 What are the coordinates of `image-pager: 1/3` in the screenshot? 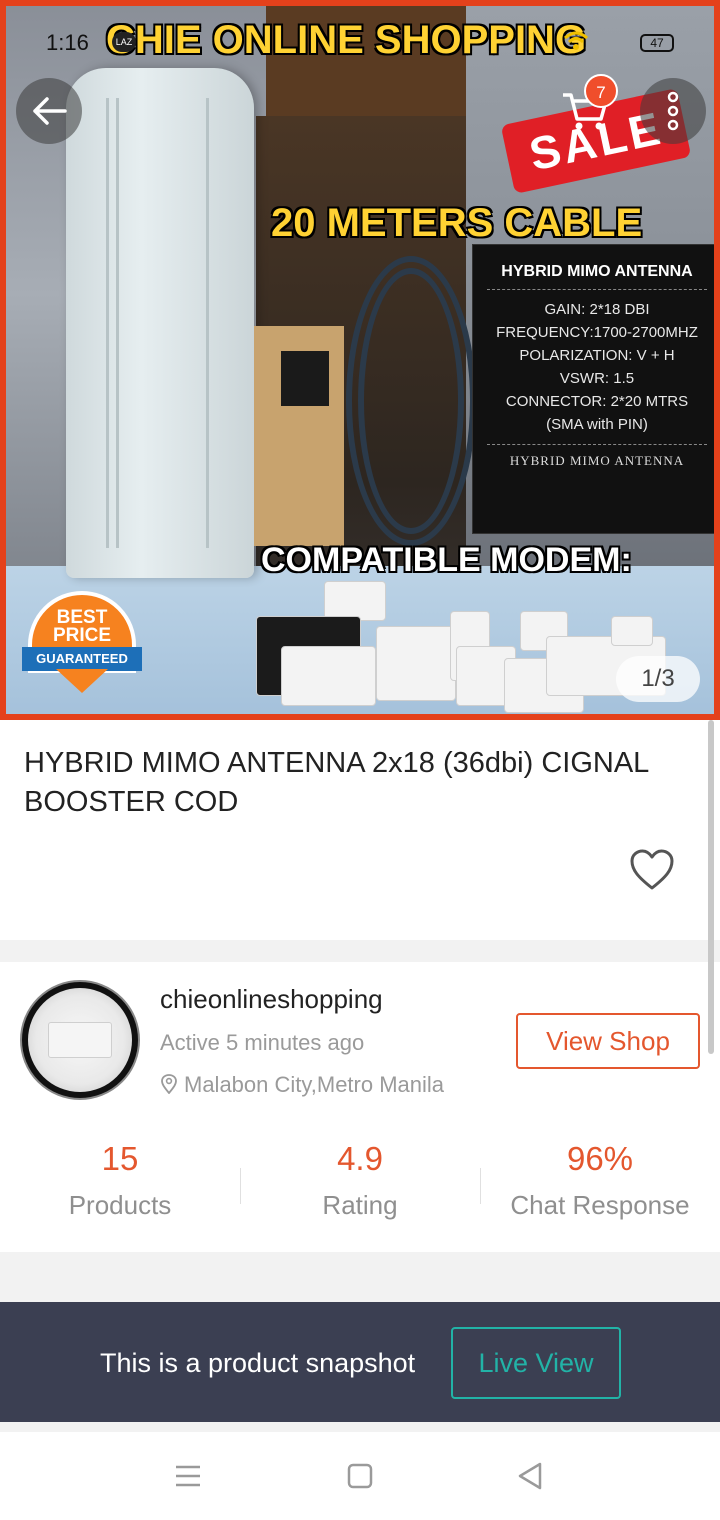 It's located at (658, 679).